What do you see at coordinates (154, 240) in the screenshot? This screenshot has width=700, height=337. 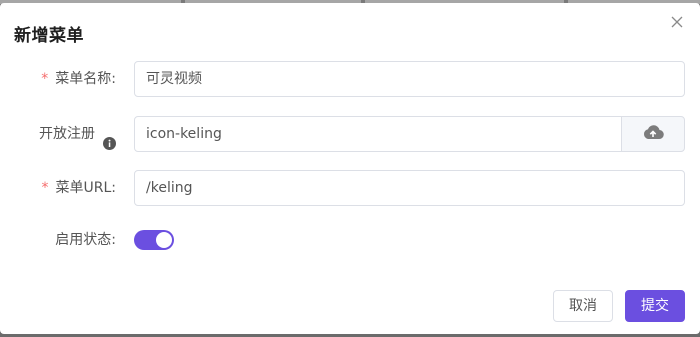 I see `enabled-switch` at bounding box center [154, 240].